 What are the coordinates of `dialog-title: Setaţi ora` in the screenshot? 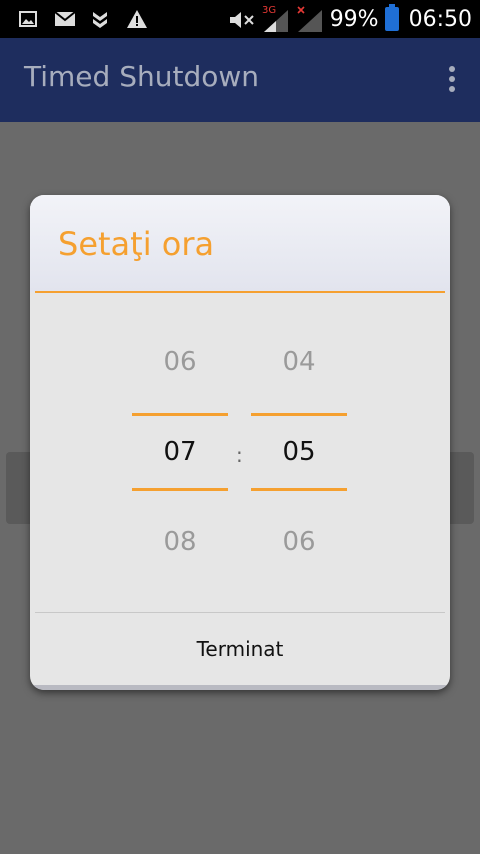 It's located at (136, 244).